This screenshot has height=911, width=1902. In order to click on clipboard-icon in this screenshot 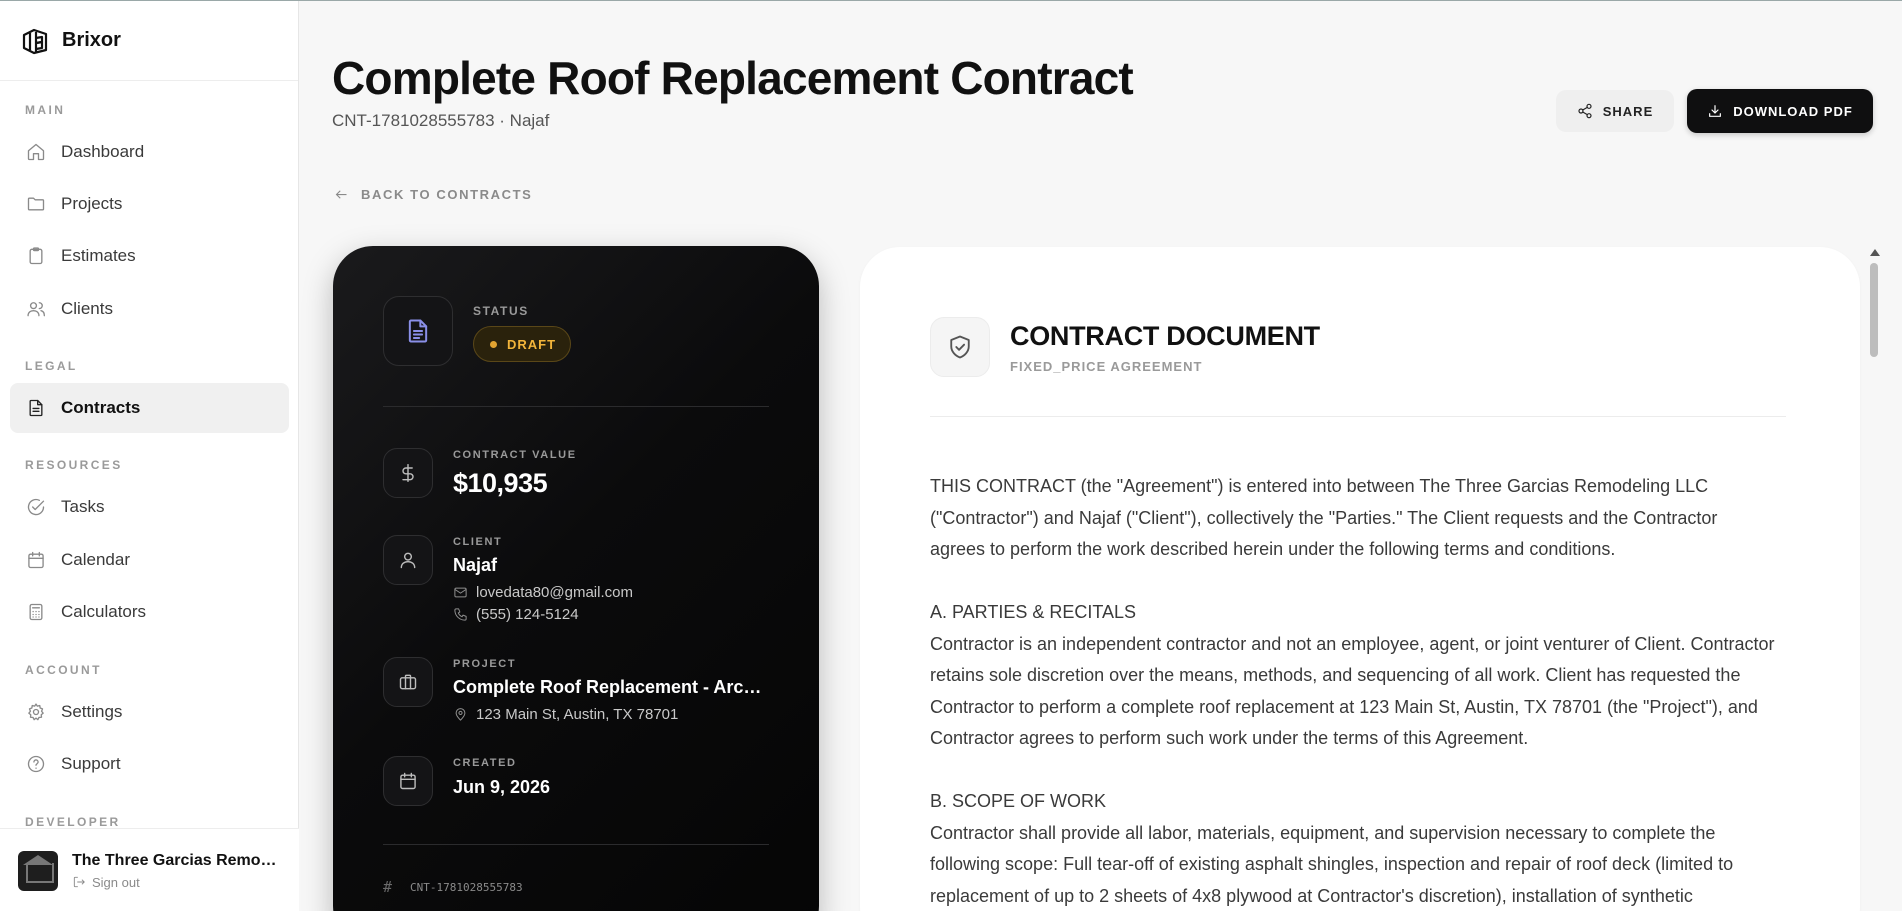, I will do `click(36, 256)`.